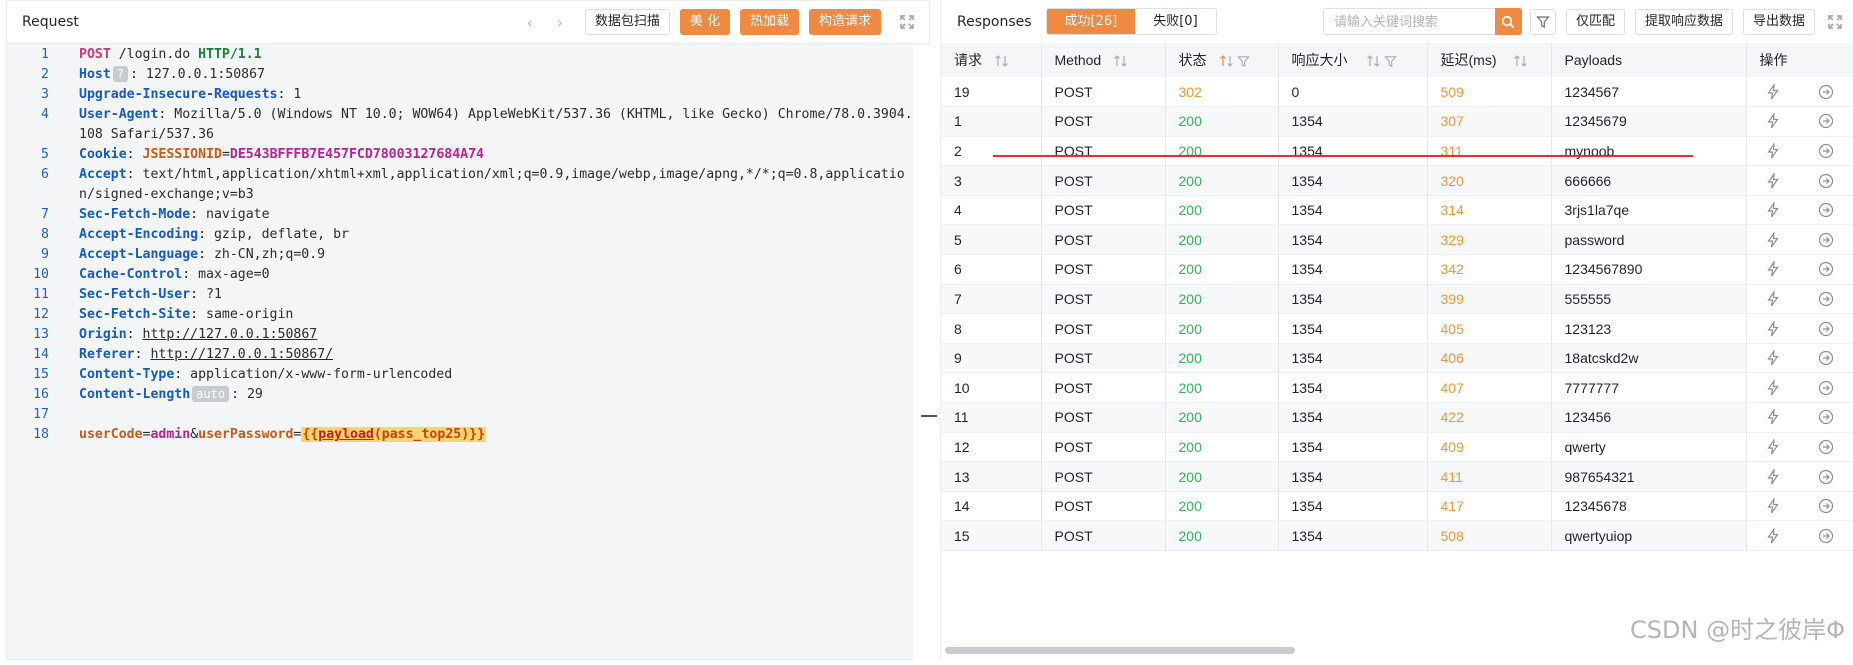 The height and width of the screenshot is (665, 1853). Describe the element at coordinates (241, 354) in the screenshot. I see `referer-link: http://127.0.0.1:50867/` at that location.